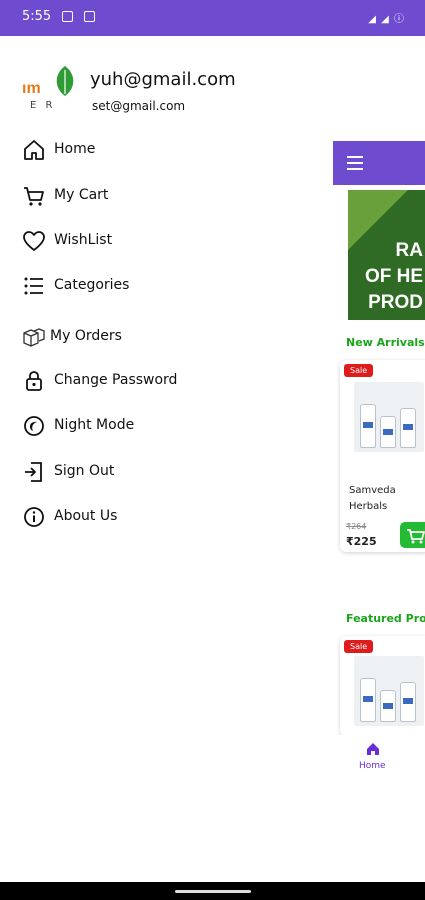 The width and height of the screenshot is (425, 900). What do you see at coordinates (33, 472) in the screenshot?
I see `sign-out-icon` at bounding box center [33, 472].